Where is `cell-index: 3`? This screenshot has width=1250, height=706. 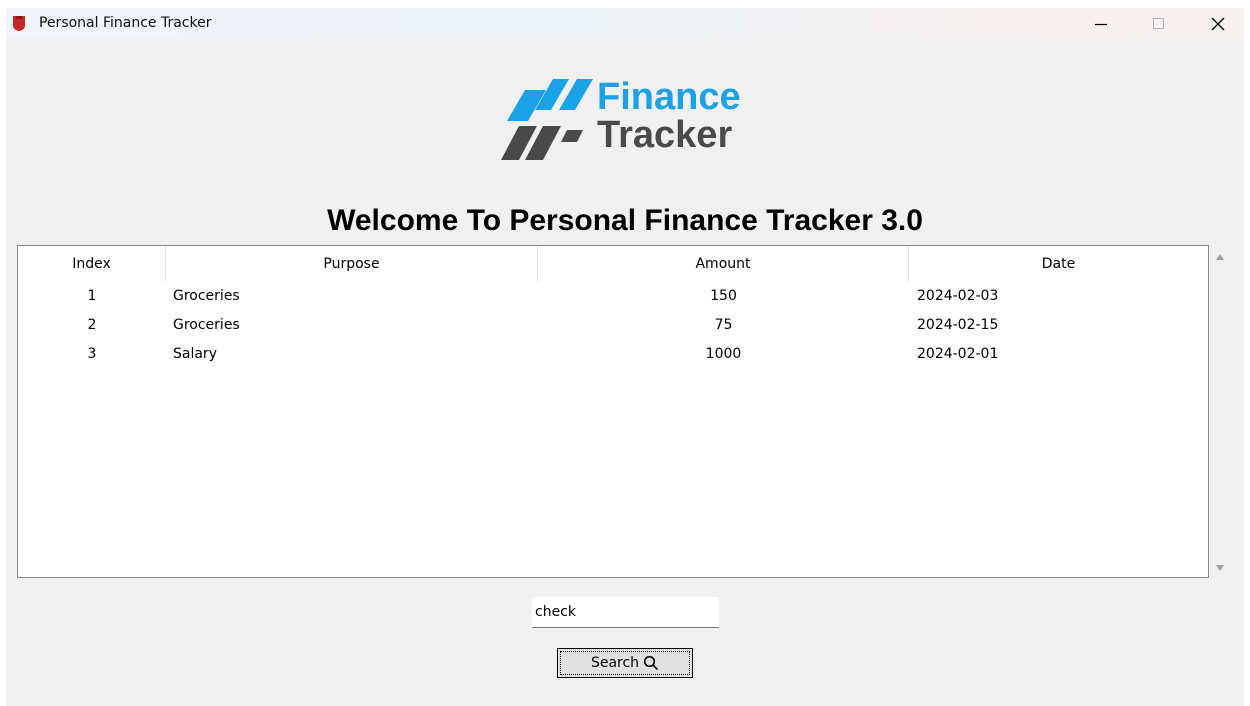
cell-index: 3 is located at coordinates (92, 354).